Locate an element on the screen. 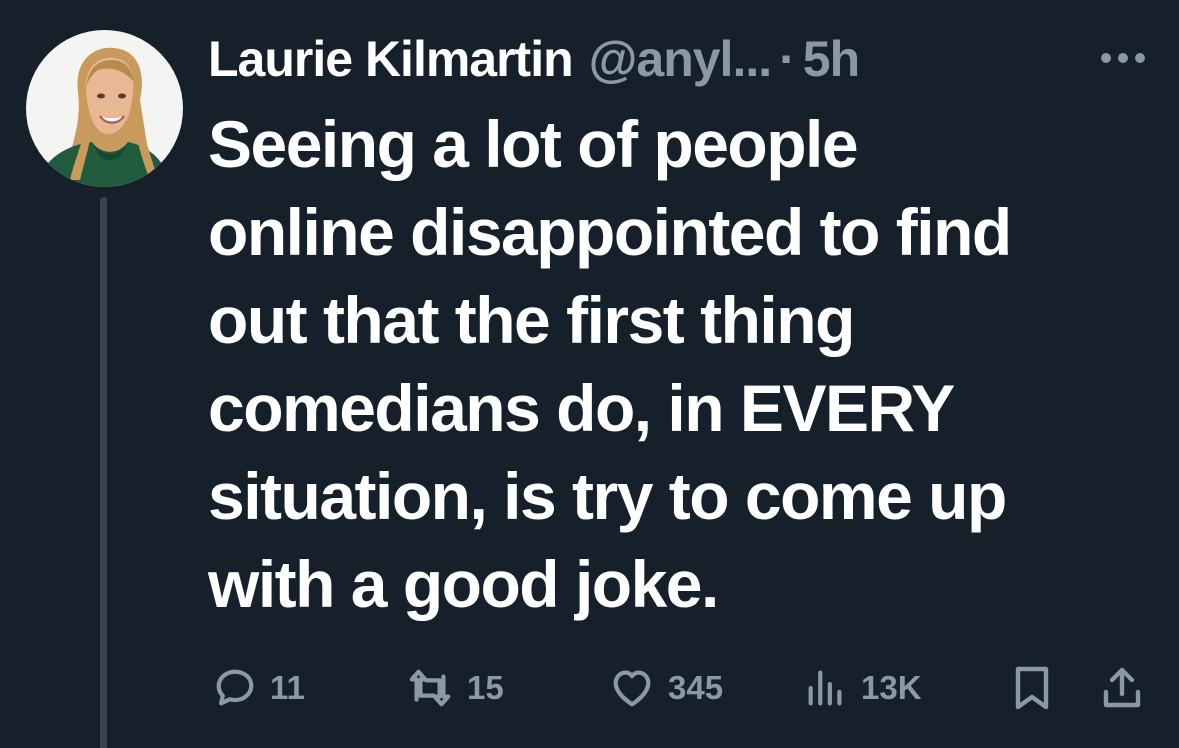 The width and height of the screenshot is (1179, 748). tweet-text-line: online disappointed to find is located at coordinates (610, 232).